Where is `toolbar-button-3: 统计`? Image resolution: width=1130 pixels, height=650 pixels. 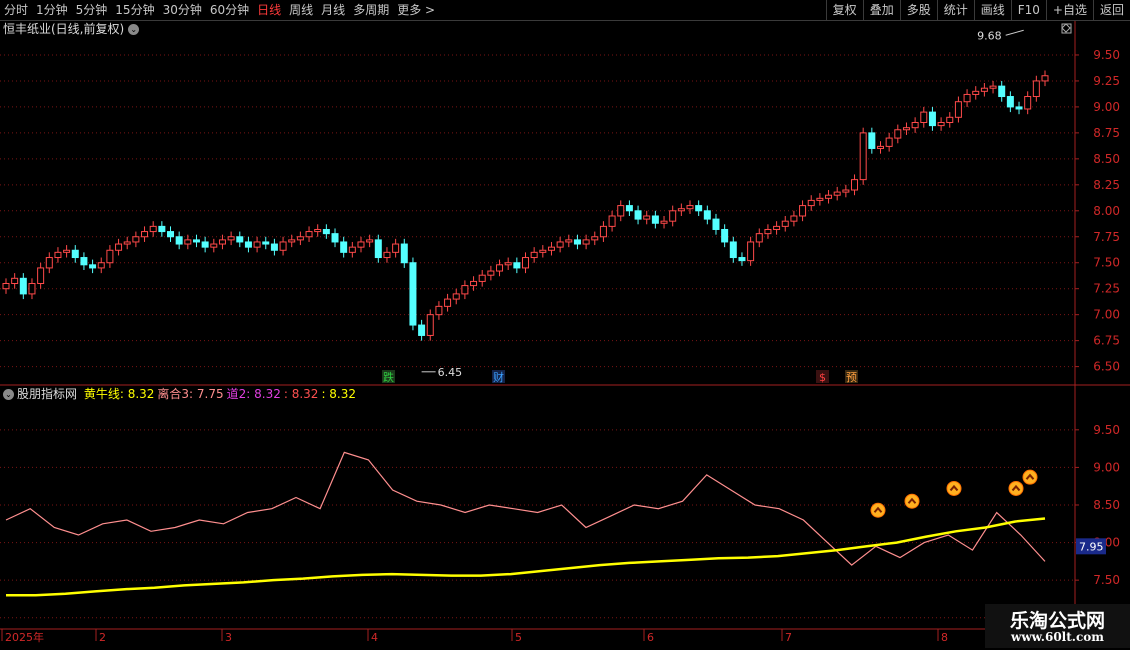
toolbar-button-3: 统计 is located at coordinates (955, 10).